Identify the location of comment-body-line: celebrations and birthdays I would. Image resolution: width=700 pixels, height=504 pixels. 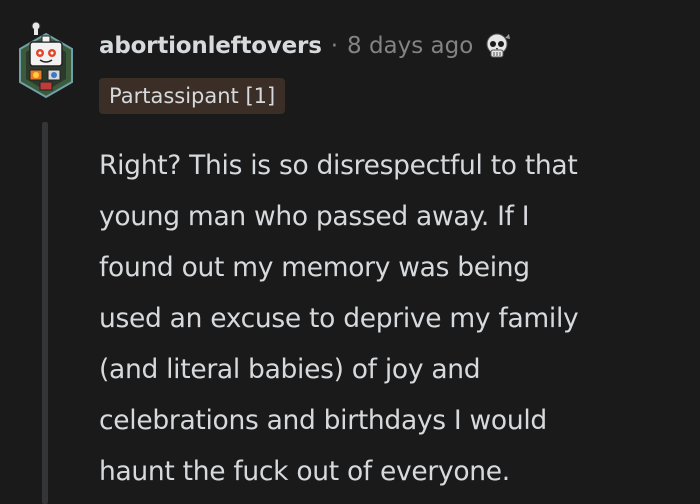
(323, 420).